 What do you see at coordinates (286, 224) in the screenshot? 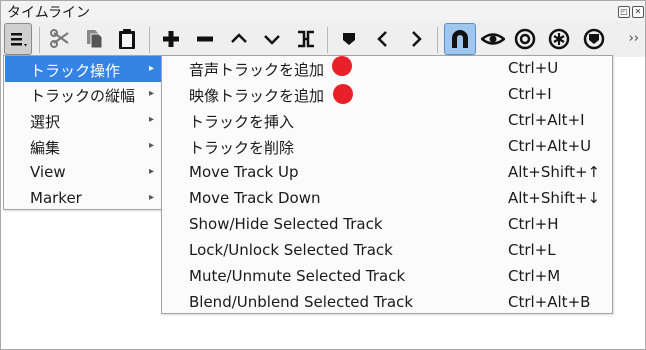
I see `submenu-item-label: Show/Hide Selected Track` at bounding box center [286, 224].